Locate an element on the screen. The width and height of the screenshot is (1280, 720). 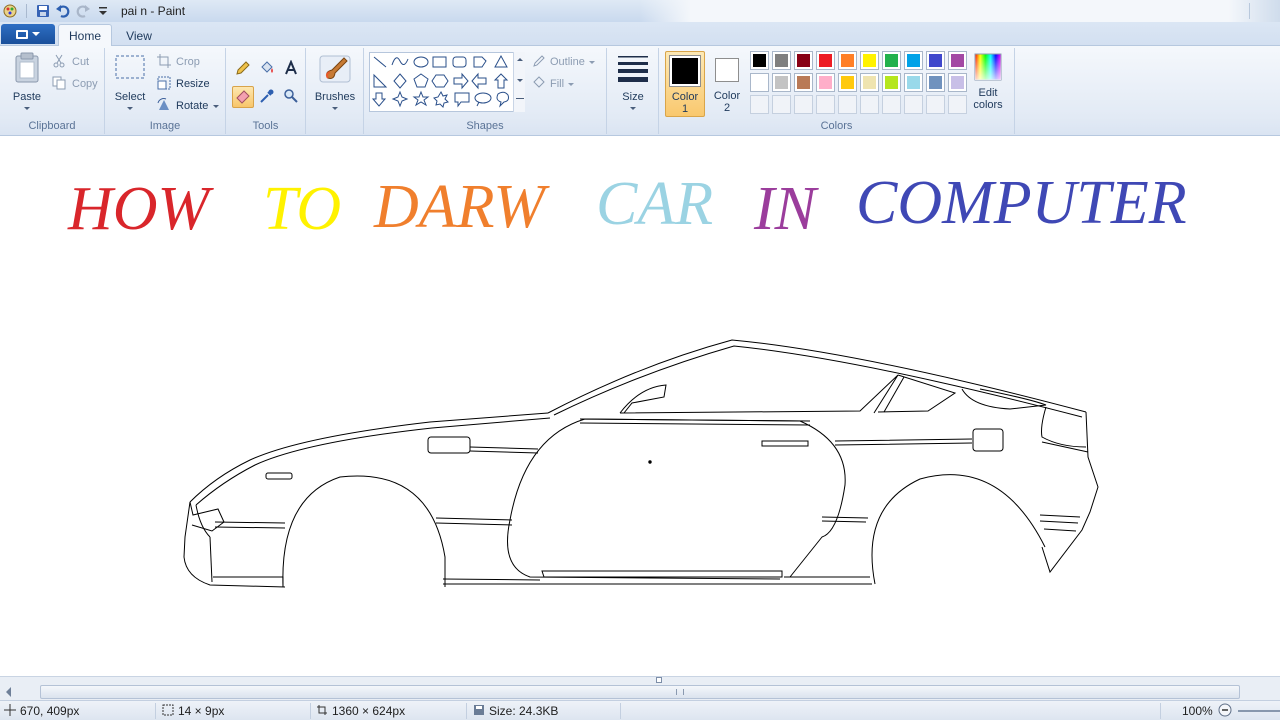
save-icon is located at coordinates (43, 11).